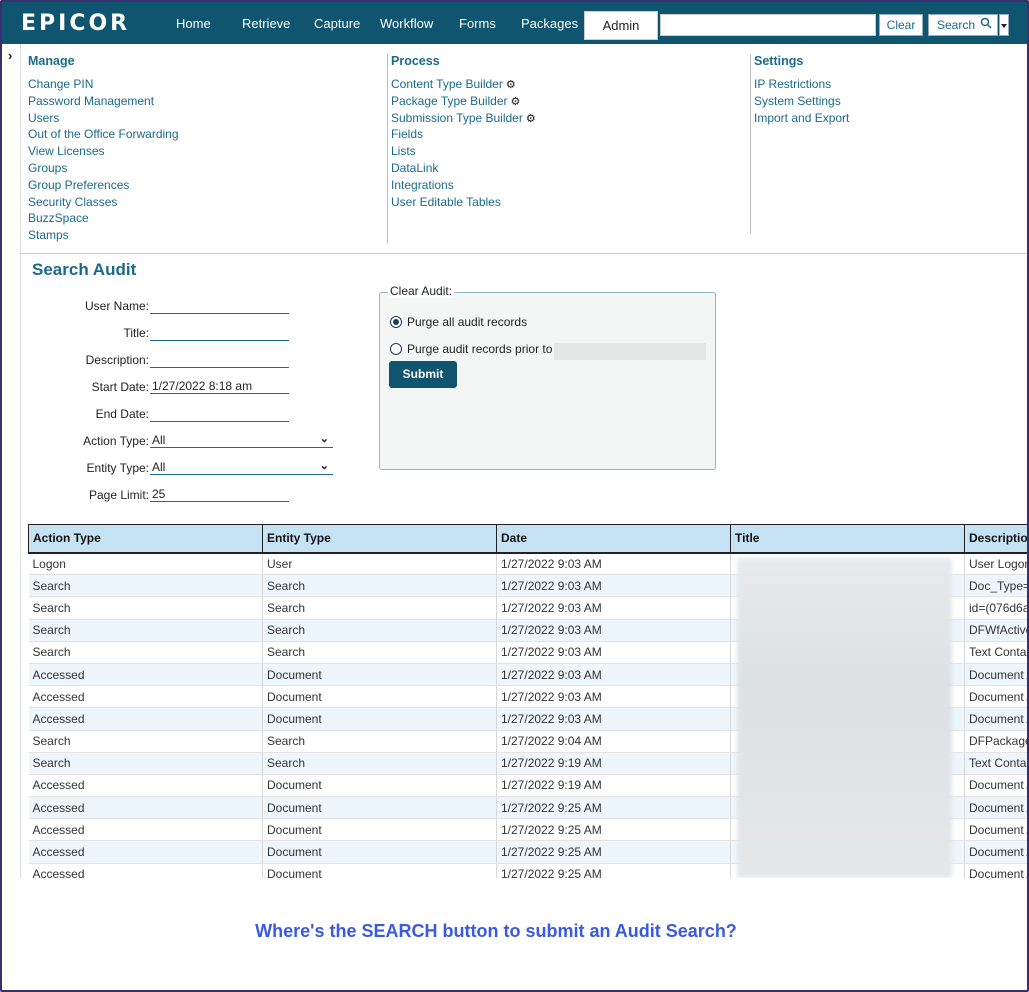  I want to click on purge-all-radio, so click(396, 322).